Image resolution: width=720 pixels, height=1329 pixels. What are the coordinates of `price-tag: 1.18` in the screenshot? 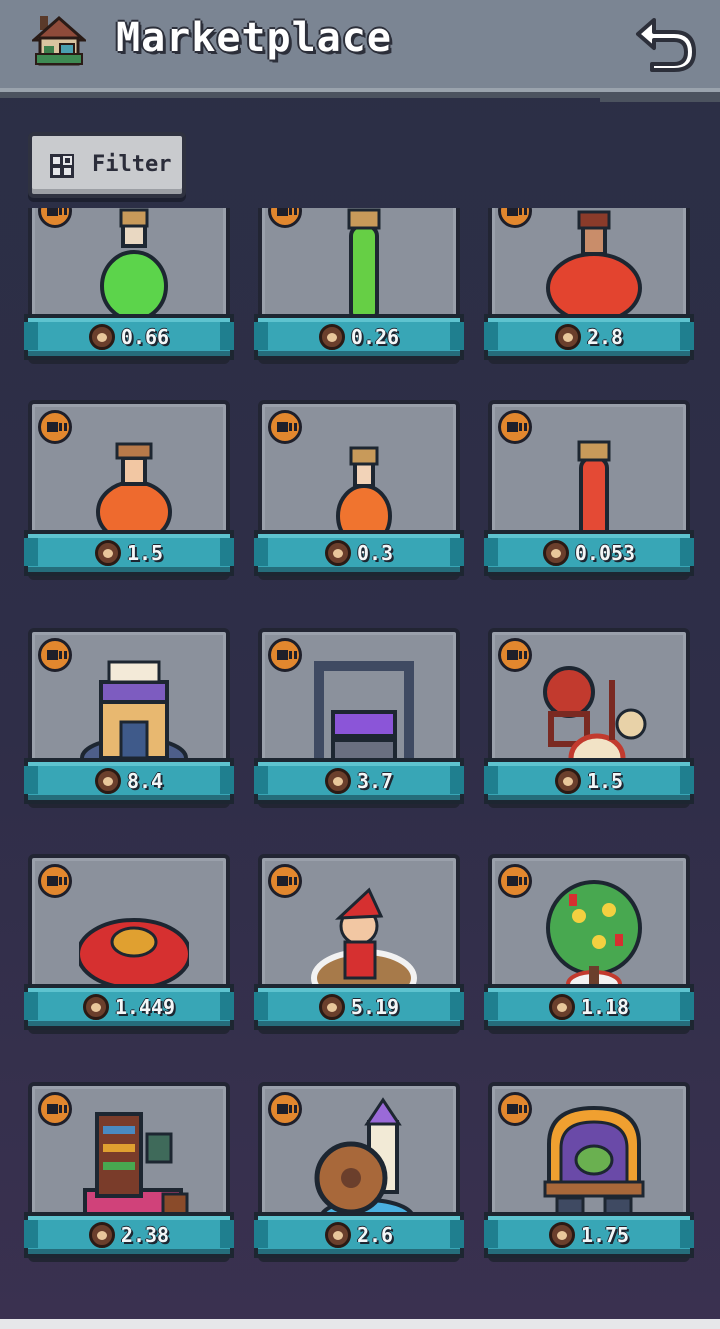 It's located at (589, 1007).